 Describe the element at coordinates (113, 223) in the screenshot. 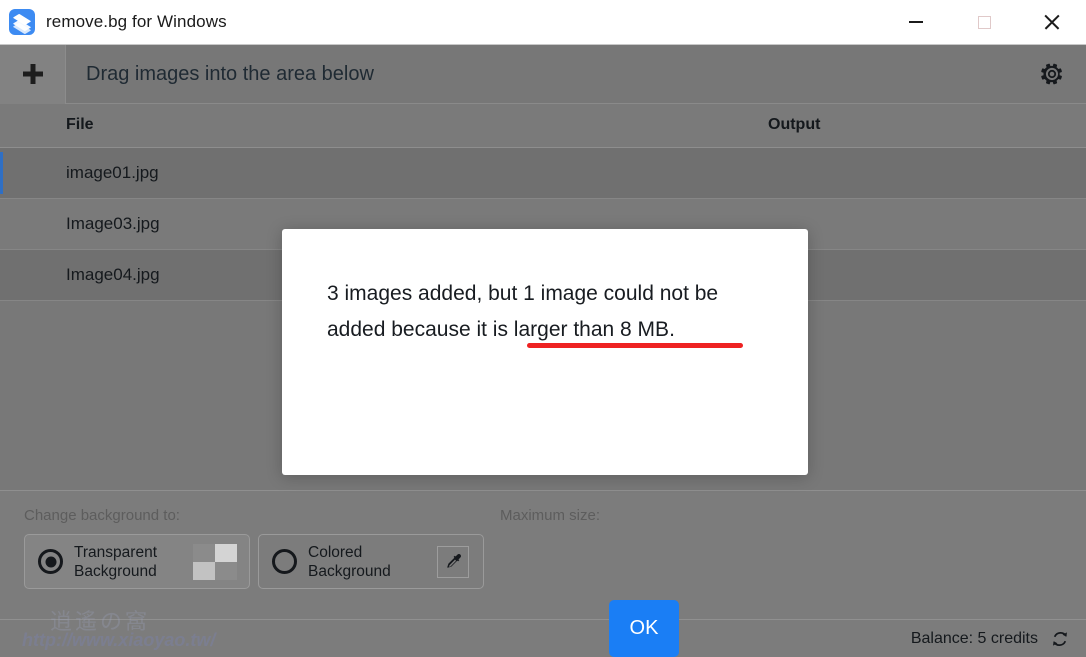

I see `file-name: Image03.jpg` at that location.